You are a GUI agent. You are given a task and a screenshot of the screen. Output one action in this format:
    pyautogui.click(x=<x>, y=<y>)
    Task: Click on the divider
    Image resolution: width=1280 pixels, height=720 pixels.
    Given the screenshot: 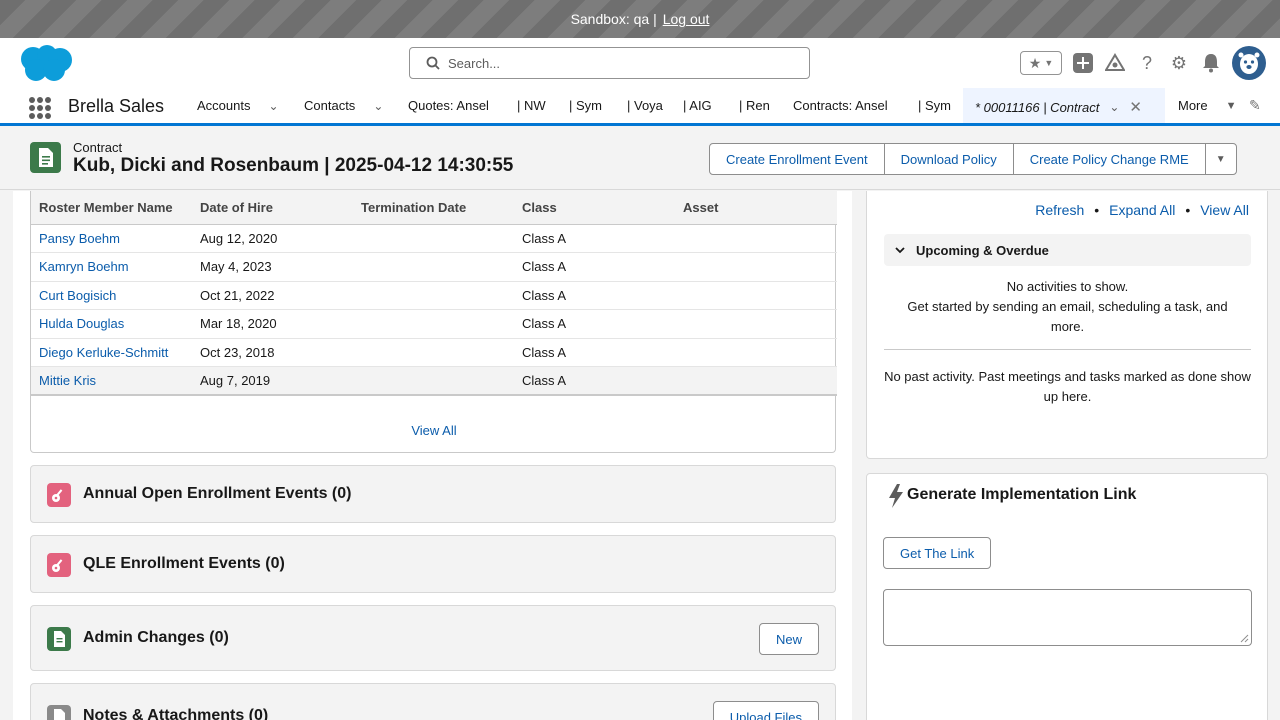 What is the action you would take?
    pyautogui.click(x=1067, y=349)
    